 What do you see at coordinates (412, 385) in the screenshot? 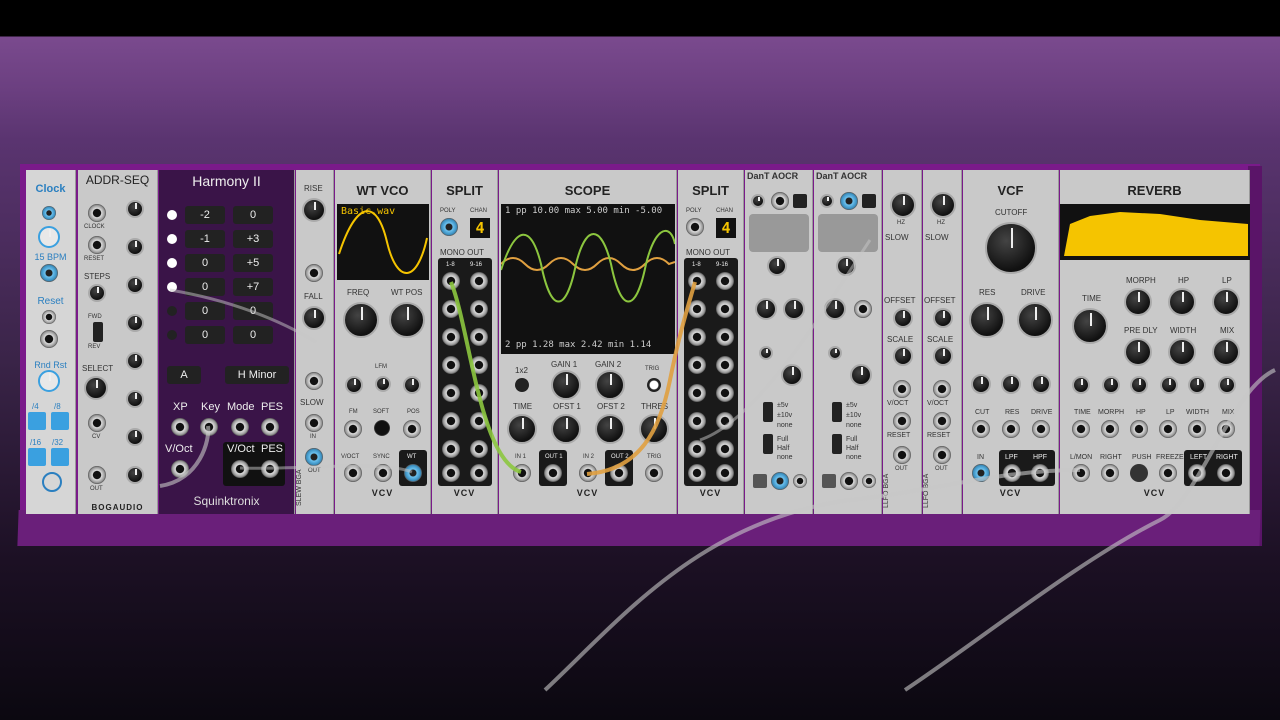
I see `wtvco-pos-knob` at bounding box center [412, 385].